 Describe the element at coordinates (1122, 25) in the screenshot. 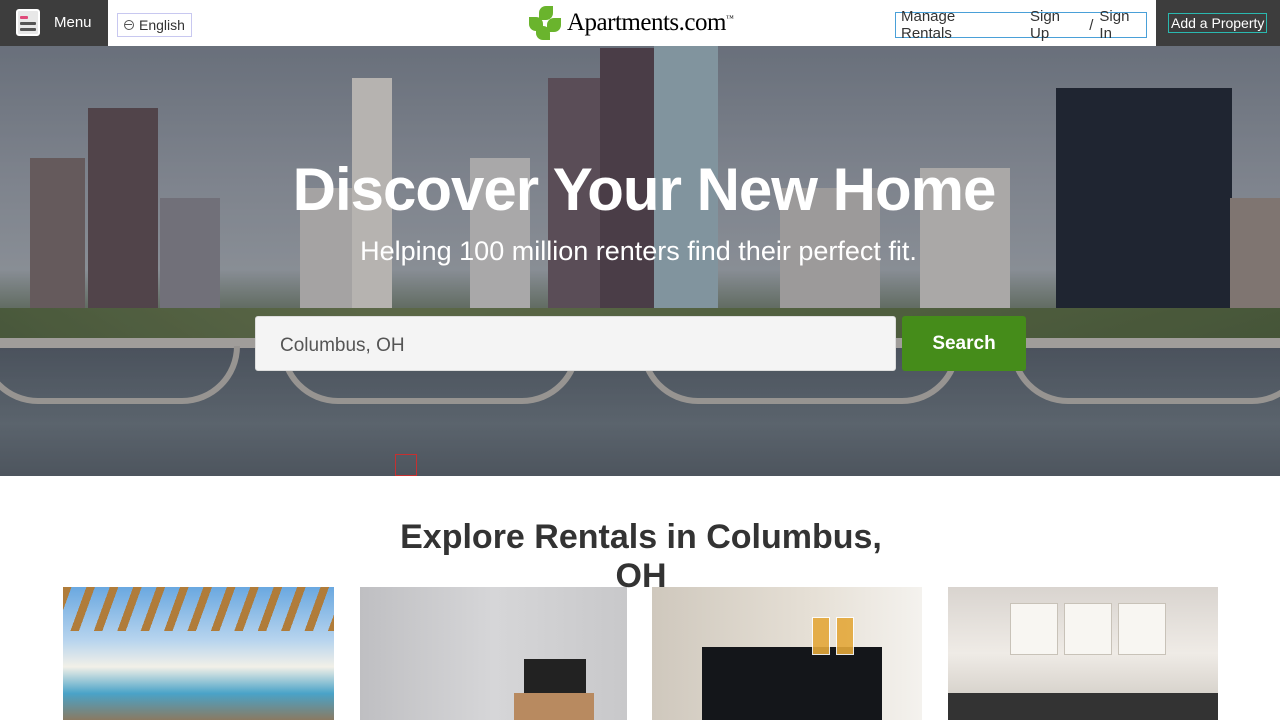

I see `sign-in-link: Sign In` at that location.